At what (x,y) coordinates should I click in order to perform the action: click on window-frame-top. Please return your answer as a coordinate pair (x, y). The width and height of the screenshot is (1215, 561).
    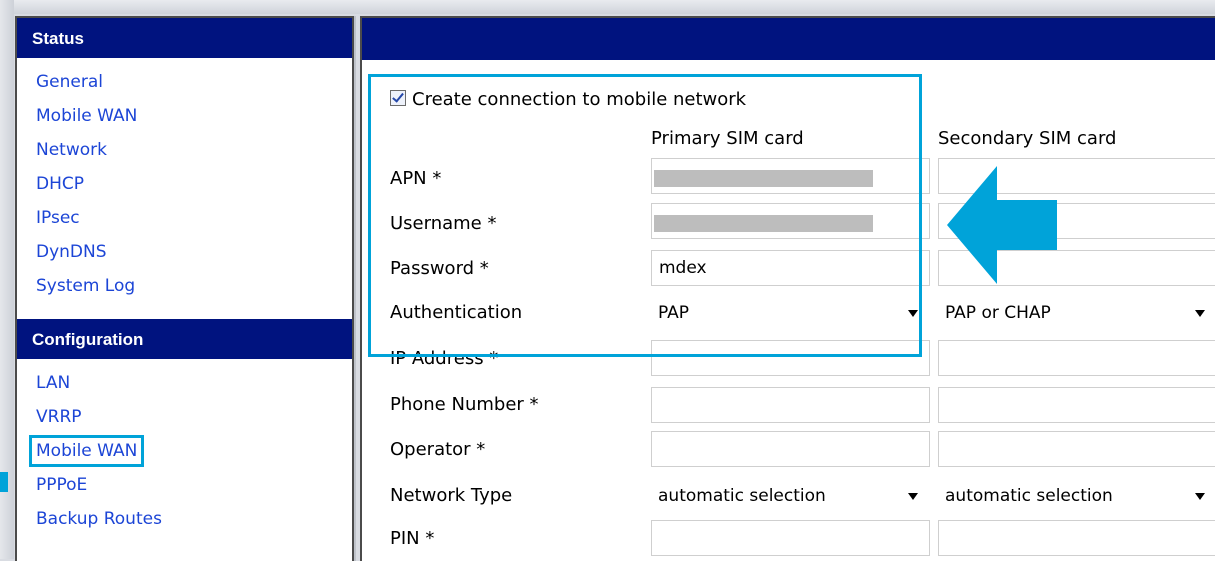
    Looking at the image, I should click on (607, 7).